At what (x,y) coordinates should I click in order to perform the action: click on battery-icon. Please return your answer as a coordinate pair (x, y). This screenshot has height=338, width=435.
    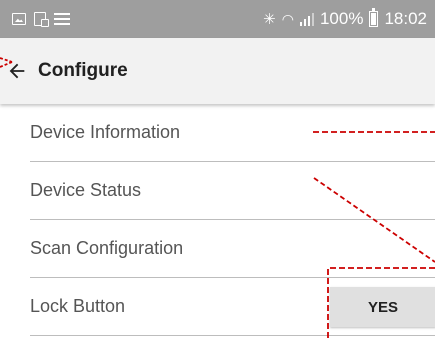
    Looking at the image, I should click on (374, 17).